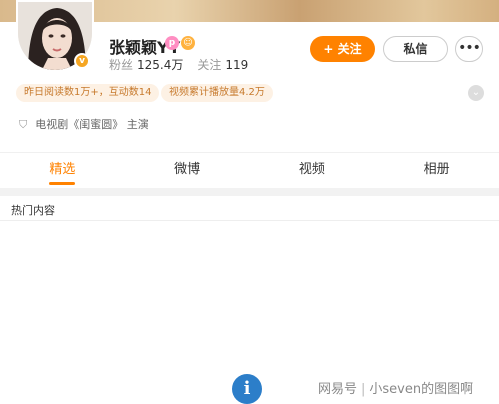 The height and width of the screenshot is (404, 499). I want to click on section-title: 热门内容, so click(33, 210).